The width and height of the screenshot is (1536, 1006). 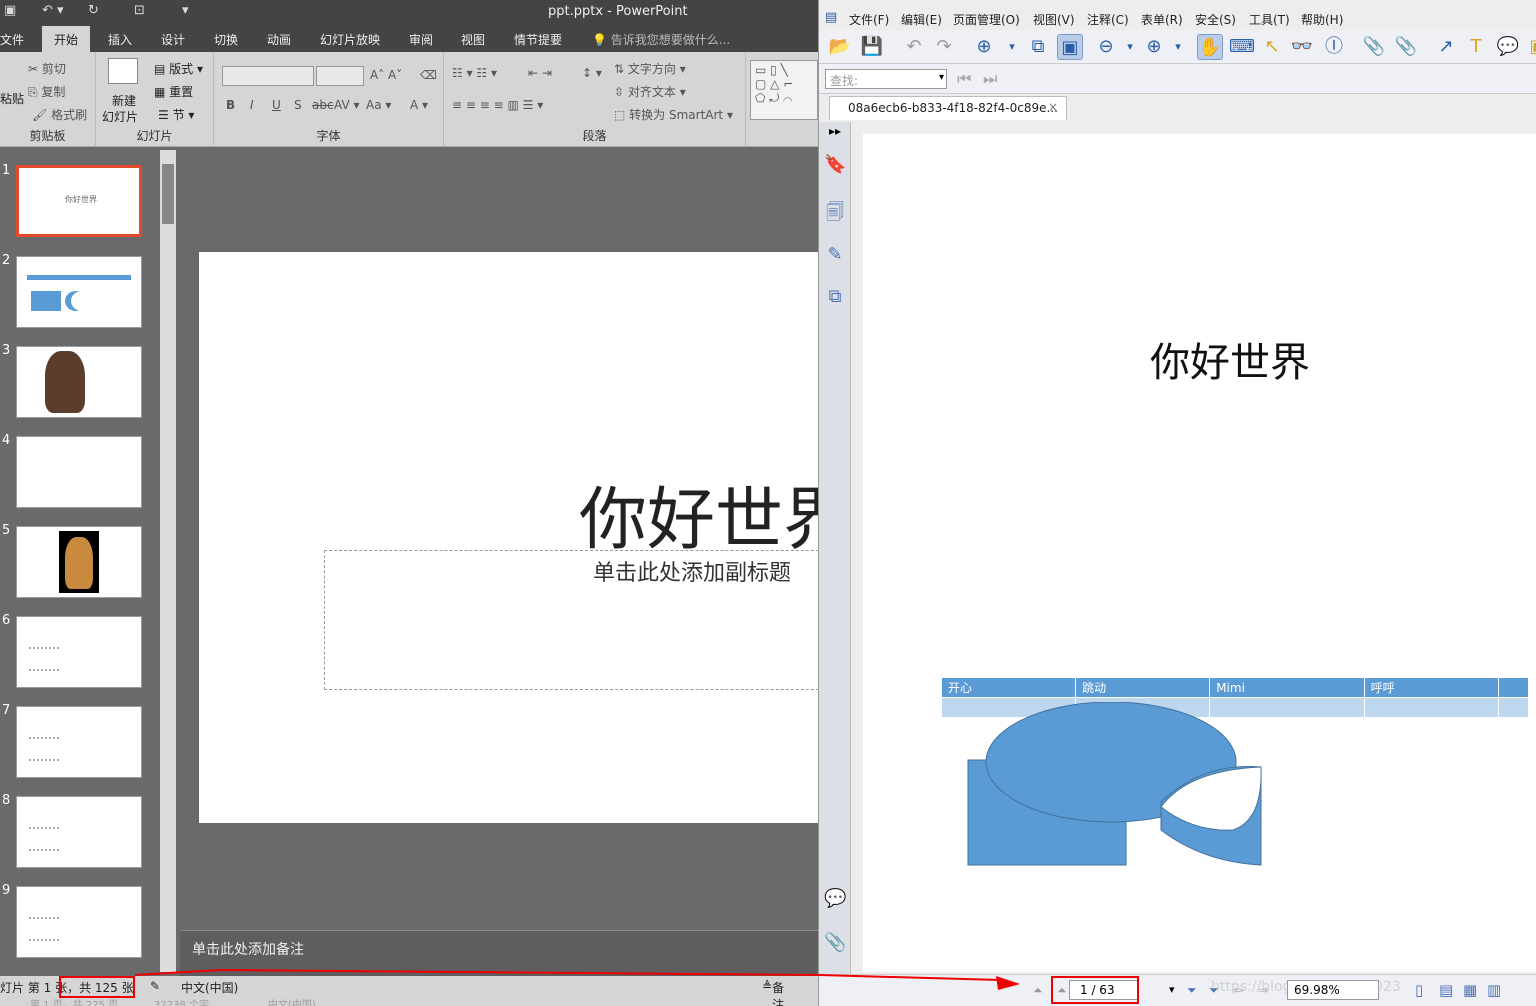 What do you see at coordinates (12, 98) in the screenshot?
I see `paste-button: 粘贴` at bounding box center [12, 98].